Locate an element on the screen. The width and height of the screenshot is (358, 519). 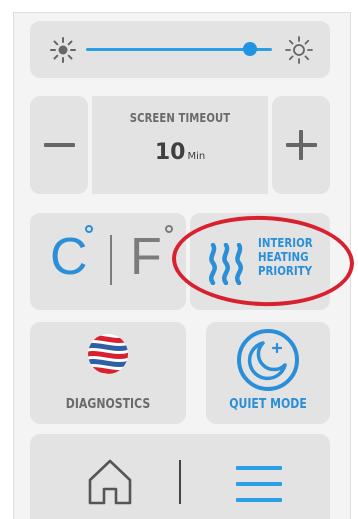
timeout-increase-button is located at coordinates (301, 145).